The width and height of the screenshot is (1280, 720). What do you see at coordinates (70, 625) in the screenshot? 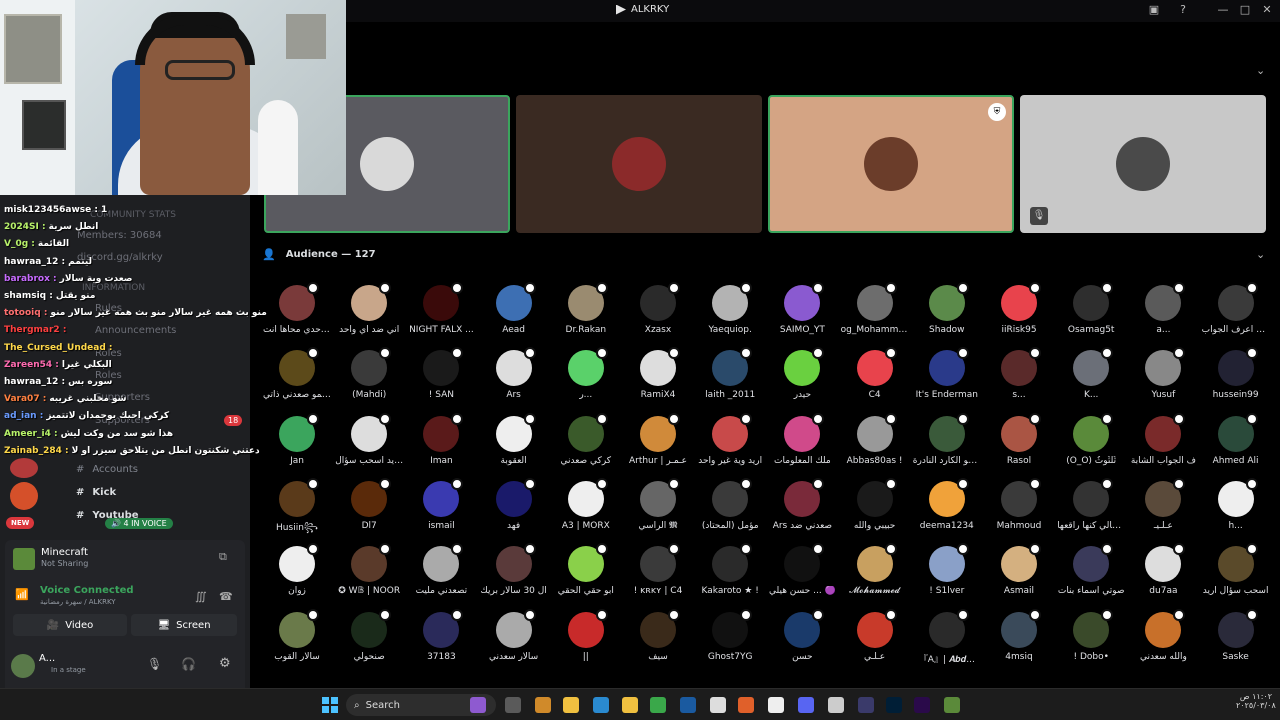
I see `video-button: 🎥 Video` at bounding box center [70, 625].